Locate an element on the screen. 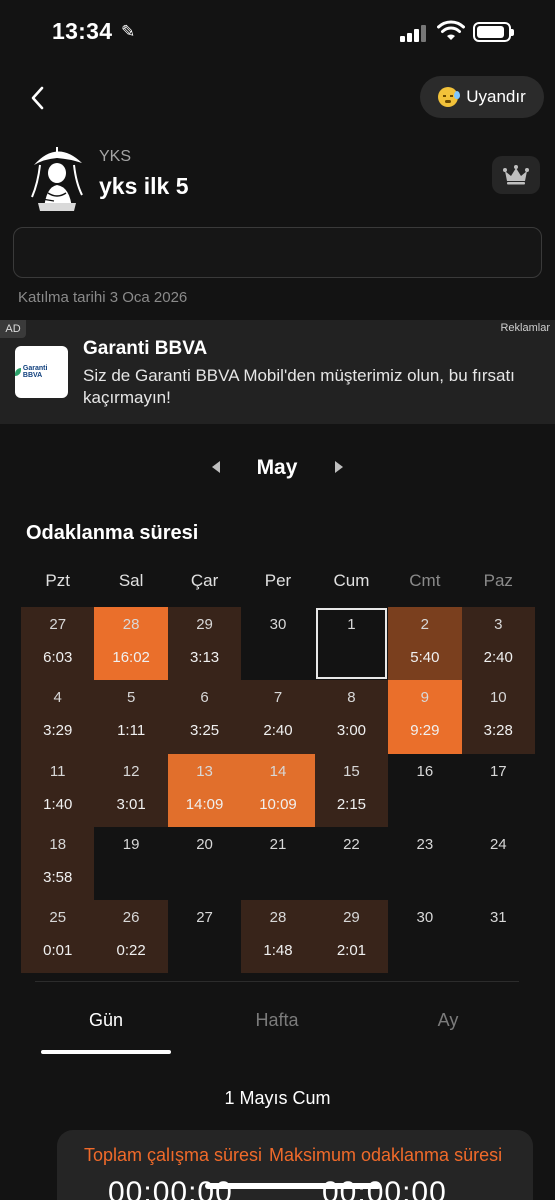 The width and height of the screenshot is (555, 1200). weekday-label: Sal is located at coordinates (131, 580).